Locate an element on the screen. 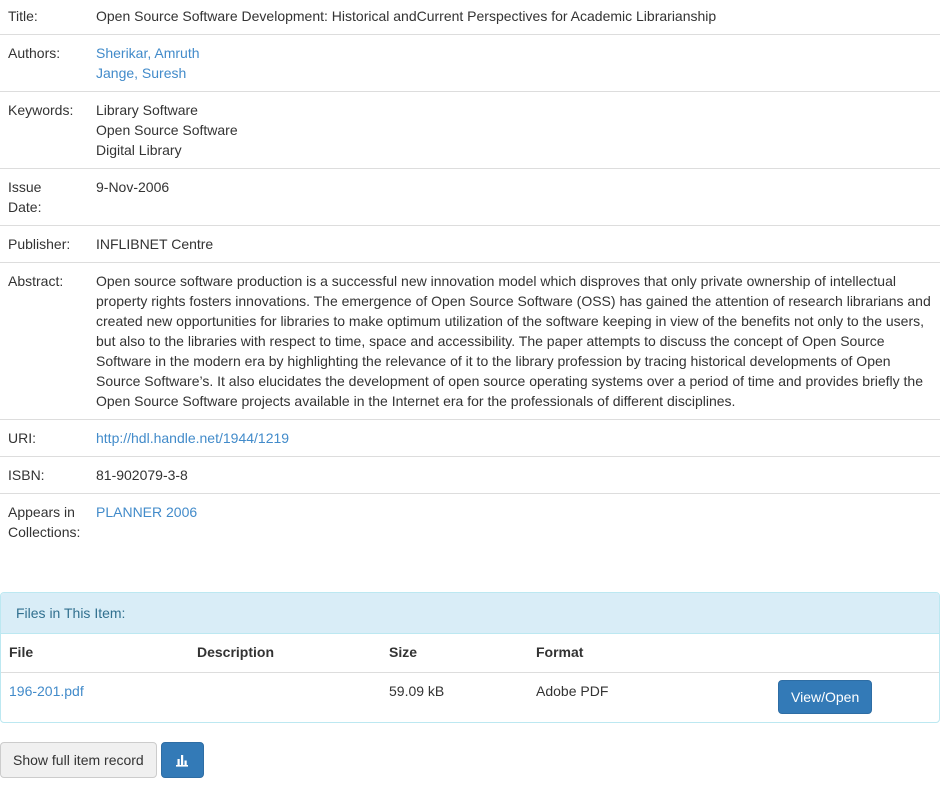  collections-value: PLANNER 2006 is located at coordinates (514, 542).